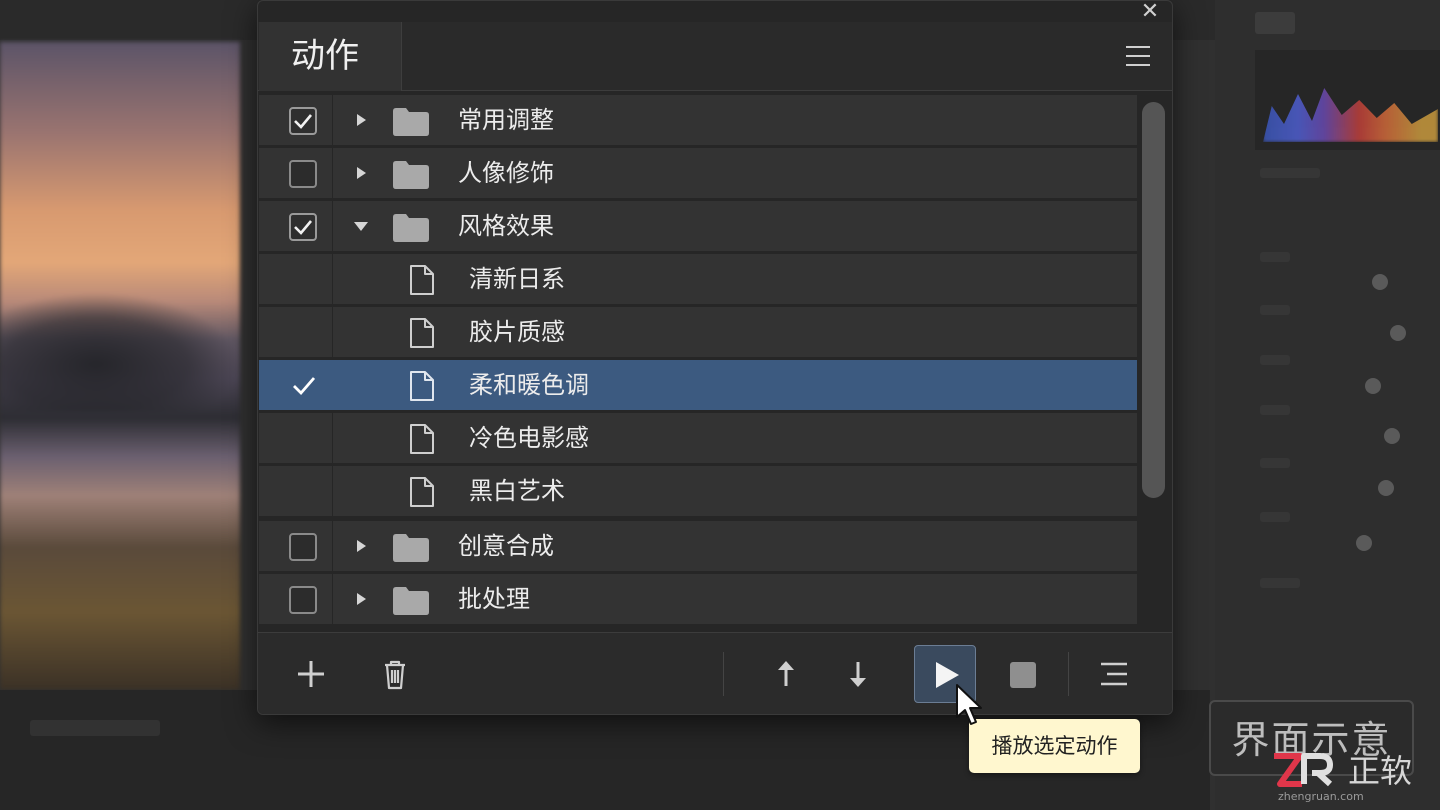 This screenshot has height=810, width=1440. Describe the element at coordinates (698, 120) in the screenshot. I see `action-set-row: 常用调整` at that location.